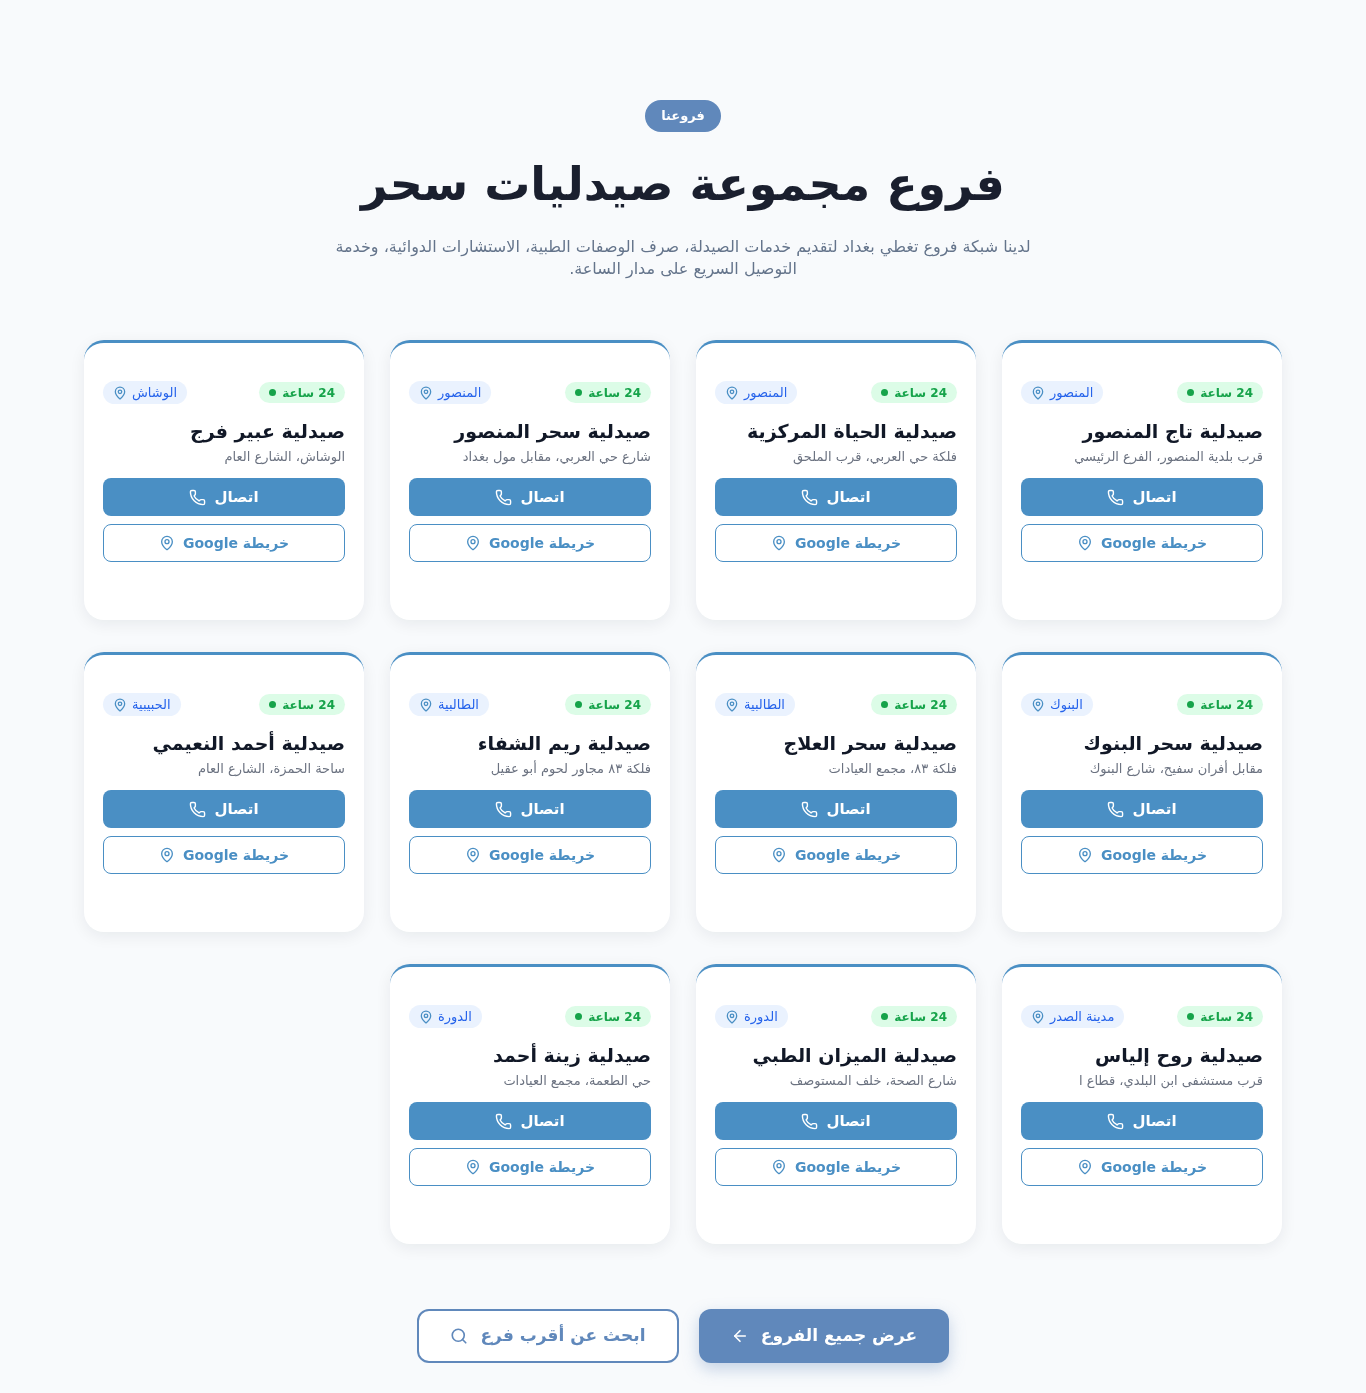  I want to click on branch-name: صيدلية تاج المنصور, so click(1171, 431).